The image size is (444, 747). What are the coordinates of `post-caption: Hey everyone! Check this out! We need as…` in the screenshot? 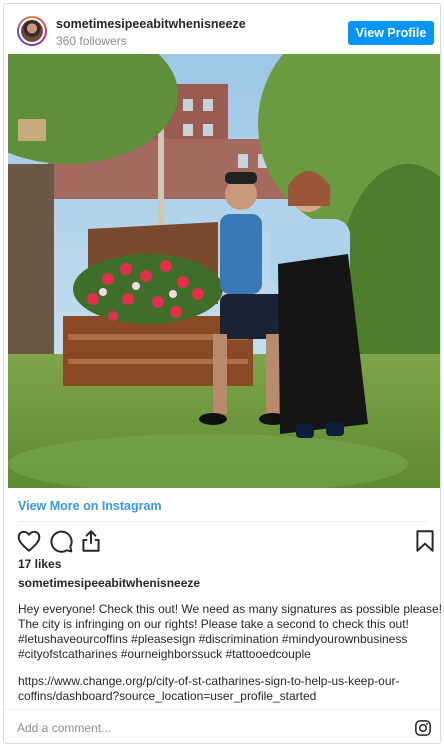 It's located at (230, 632).